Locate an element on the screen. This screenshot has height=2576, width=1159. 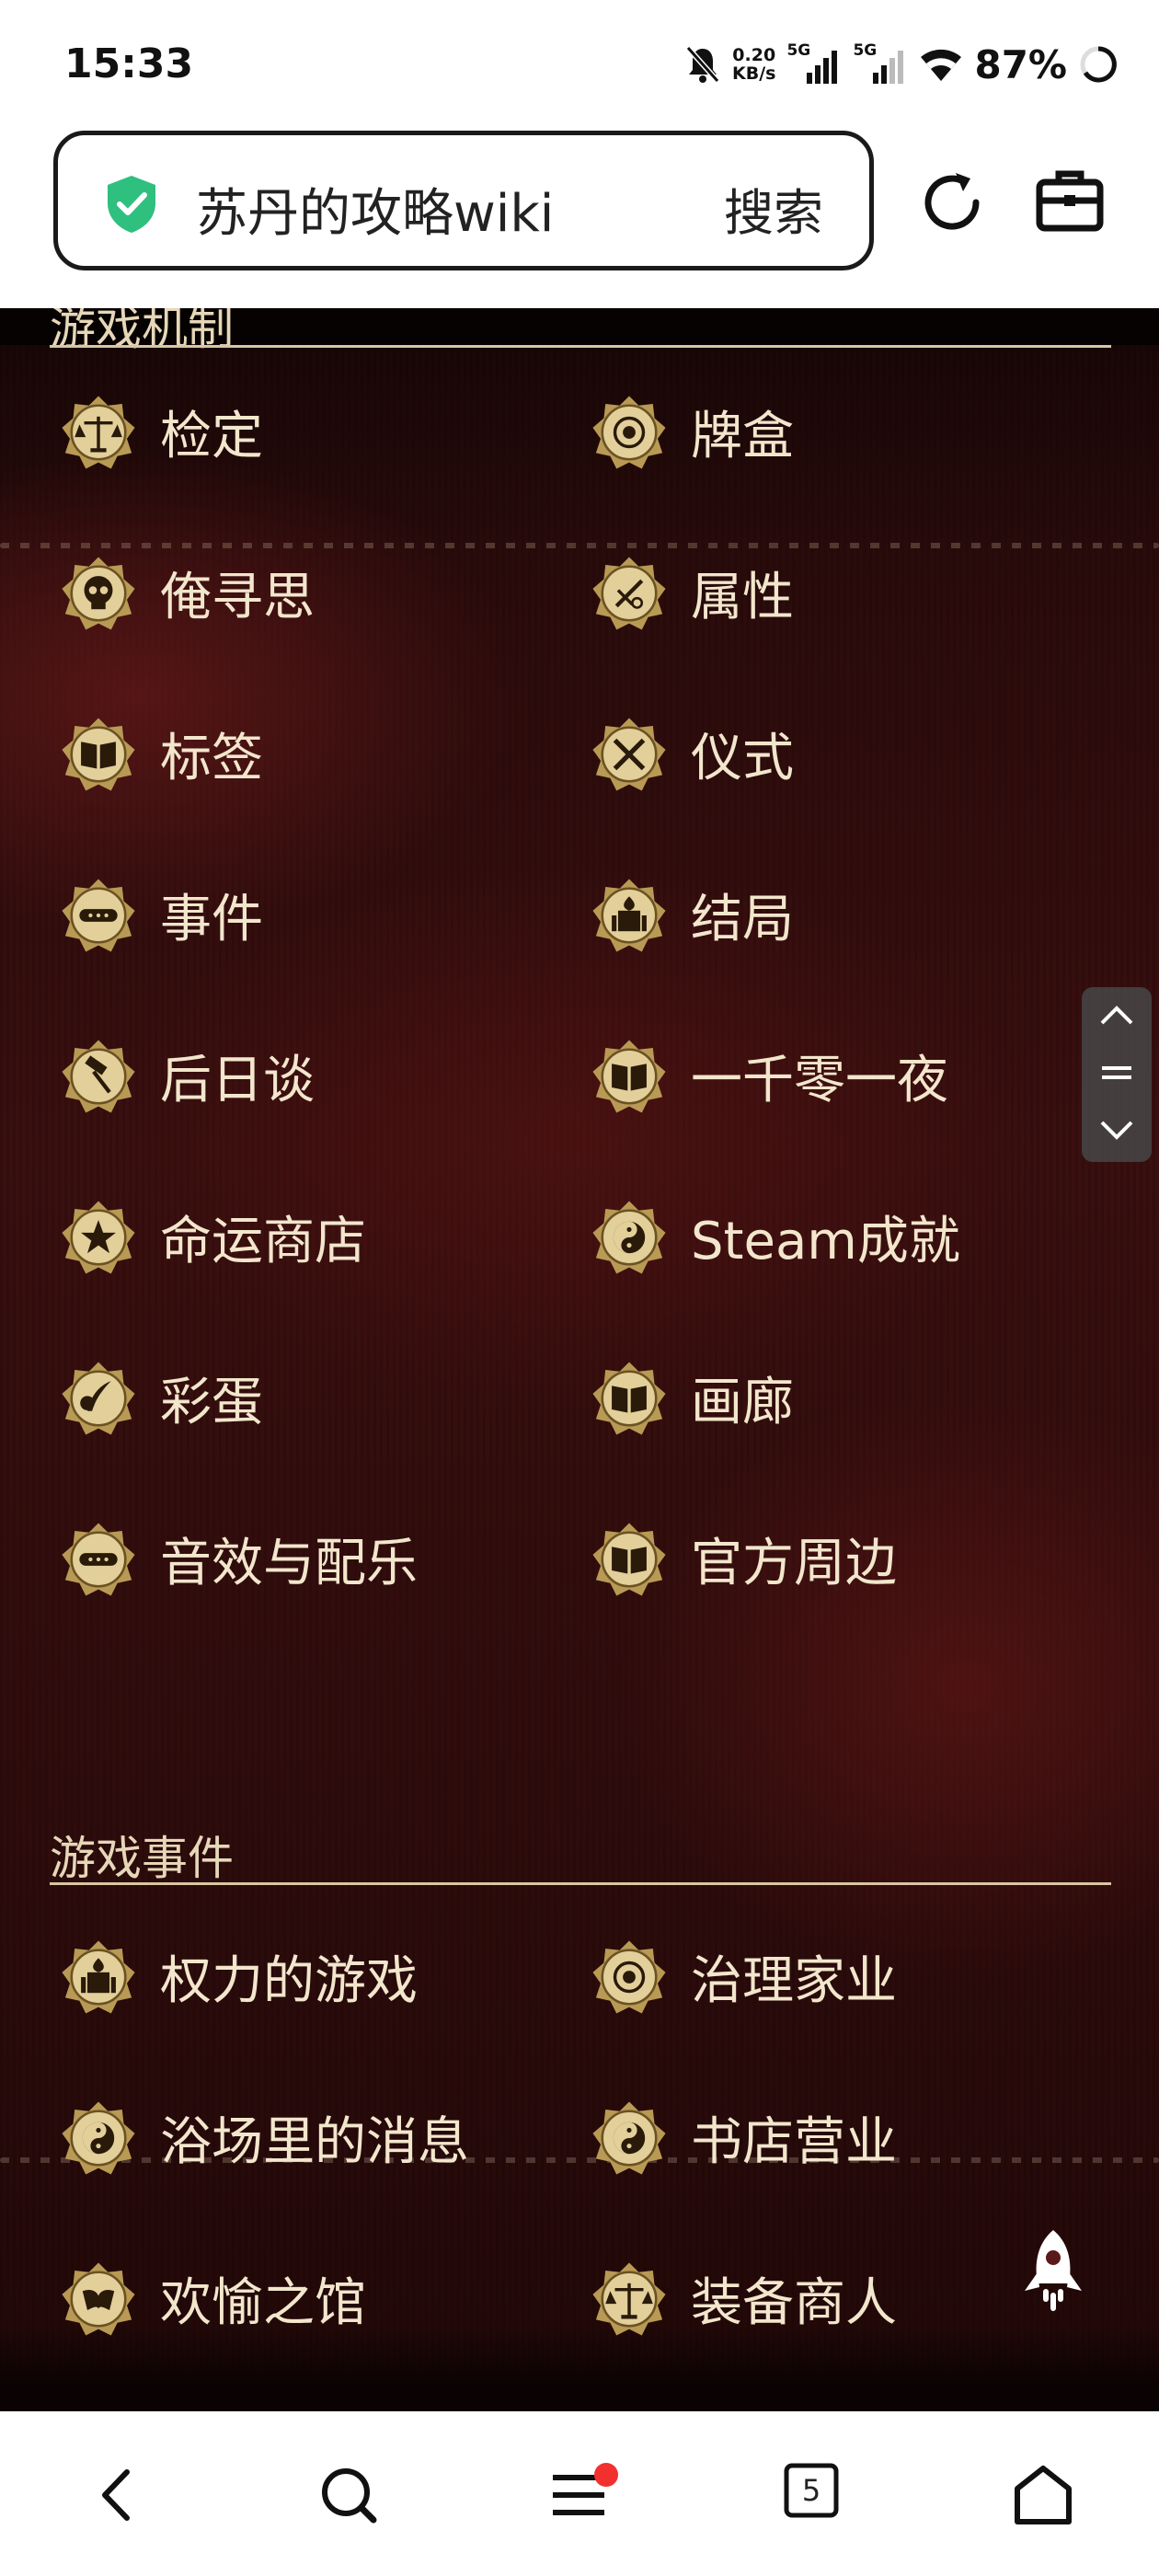
reload-icon is located at coordinates (952, 204).